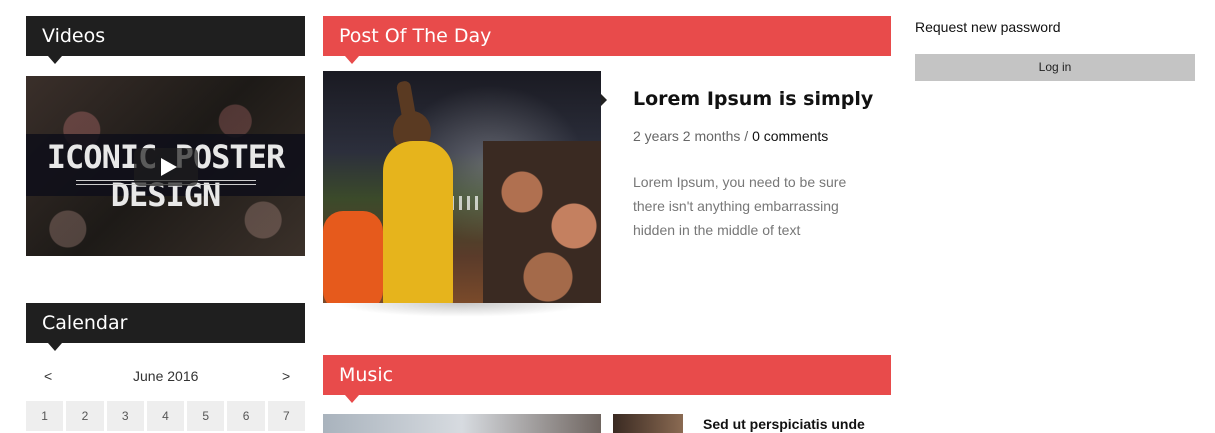 The width and height of the screenshot is (1215, 433). Describe the element at coordinates (462, 310) in the screenshot. I see `post-image-shadow` at that location.